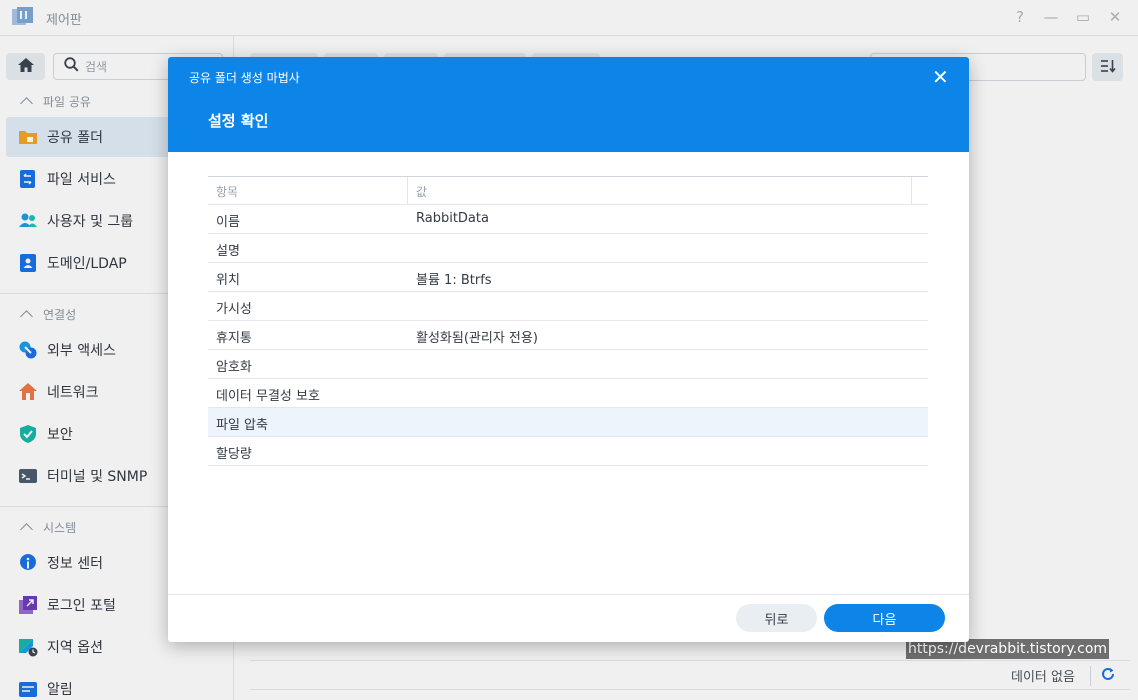  I want to click on column-header-item: 항목, so click(227, 191).